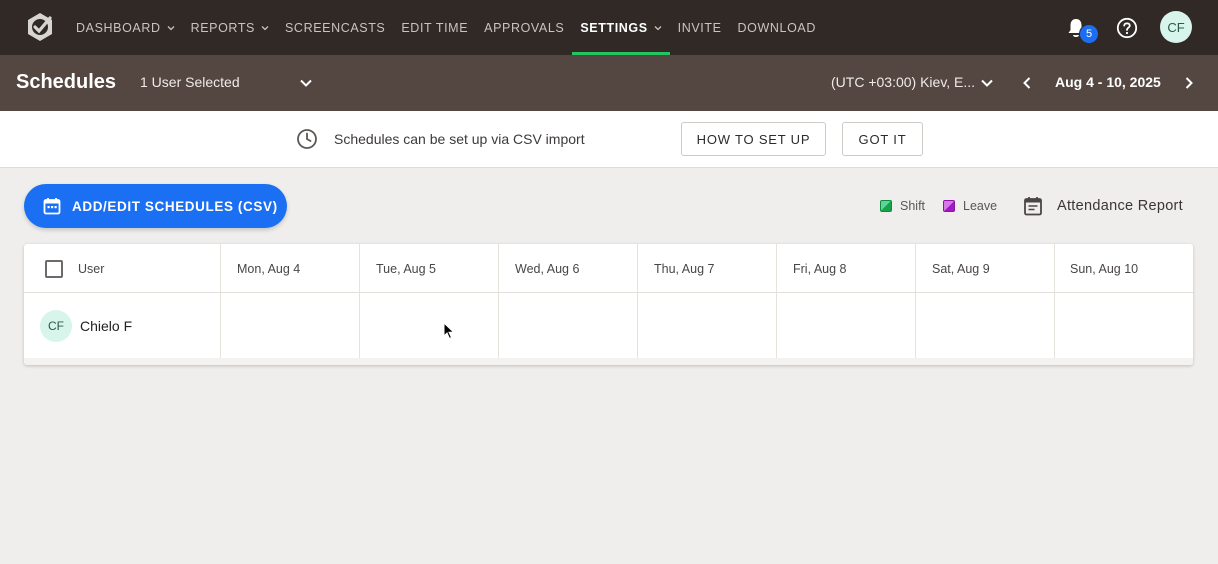 The height and width of the screenshot is (564, 1218). Describe the element at coordinates (980, 206) in the screenshot. I see `leave-legend-label: Leave` at that location.